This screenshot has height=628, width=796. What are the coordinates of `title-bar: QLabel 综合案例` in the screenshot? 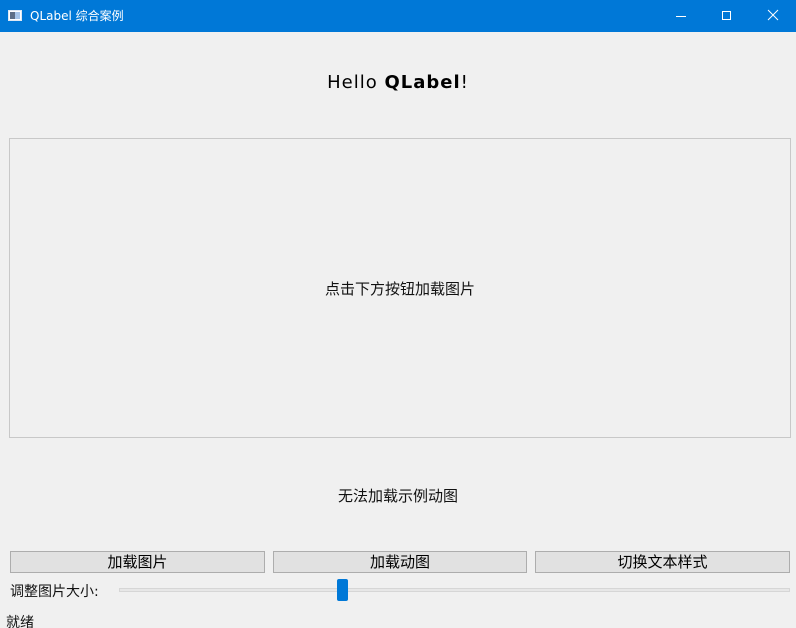 It's located at (398, 16).